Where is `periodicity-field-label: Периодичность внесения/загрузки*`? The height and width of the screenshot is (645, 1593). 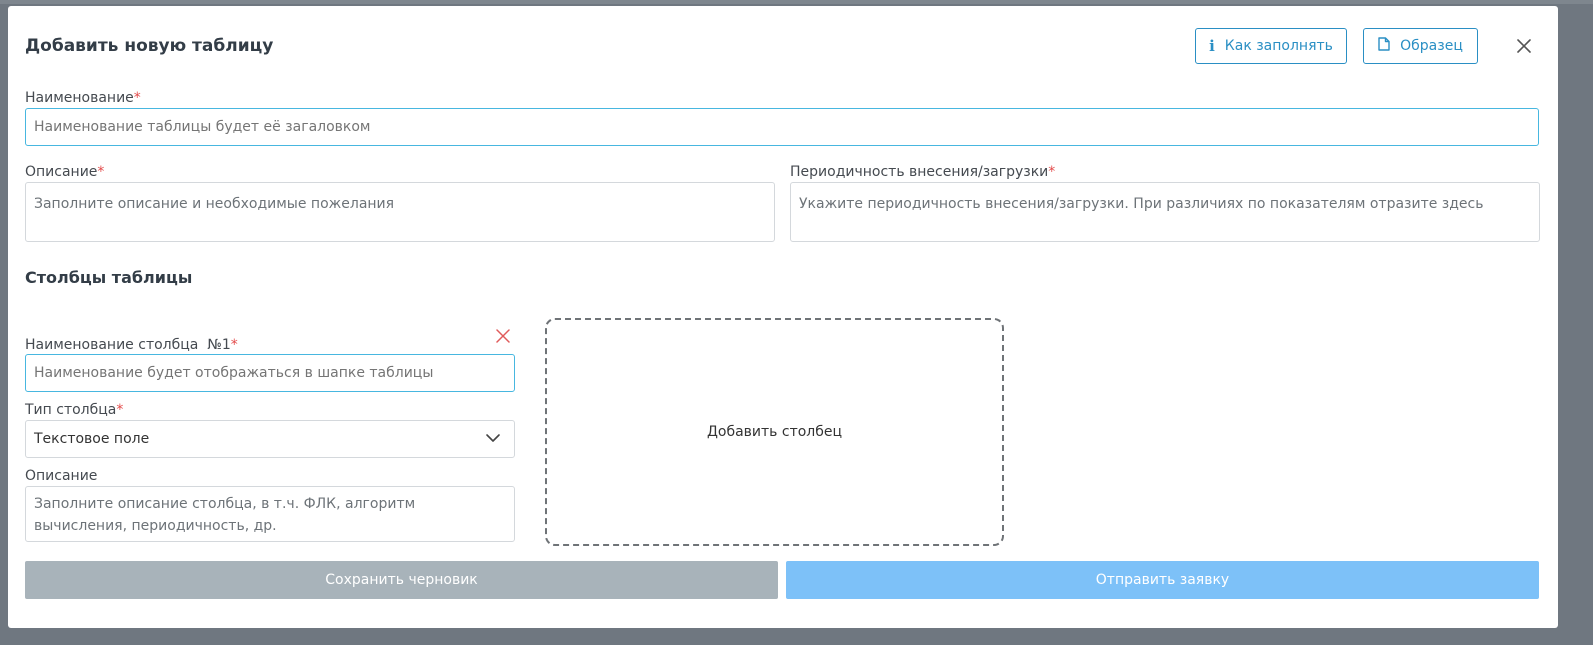
periodicity-field-label: Периодичность внесения/загрузки* is located at coordinates (923, 172).